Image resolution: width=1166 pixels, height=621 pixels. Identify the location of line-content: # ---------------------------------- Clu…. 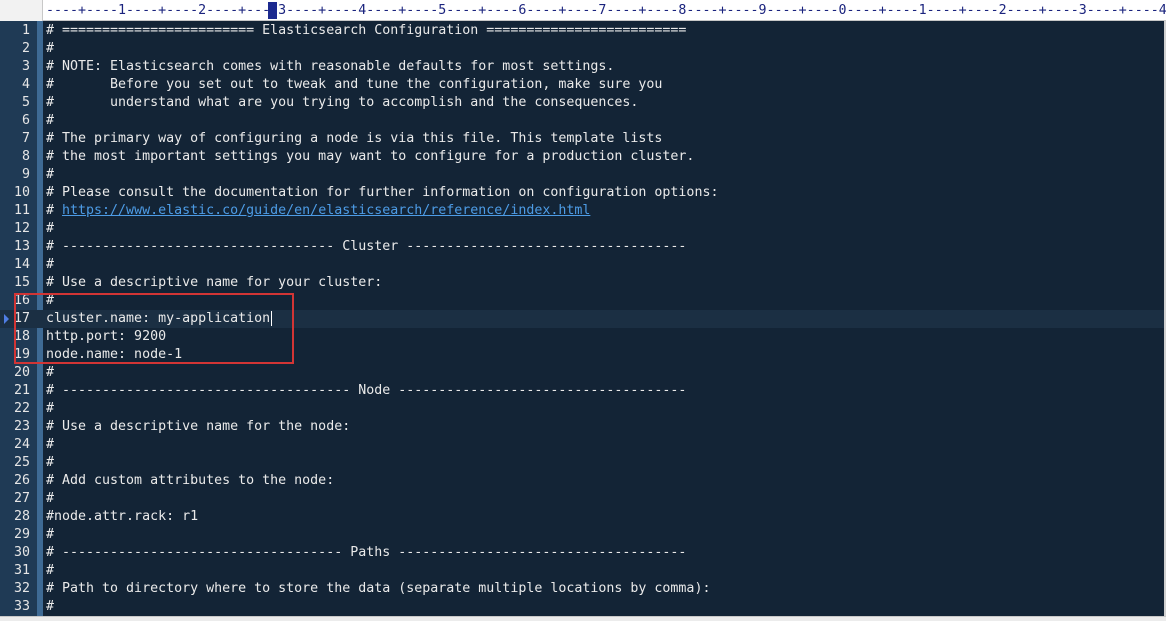
(366, 246).